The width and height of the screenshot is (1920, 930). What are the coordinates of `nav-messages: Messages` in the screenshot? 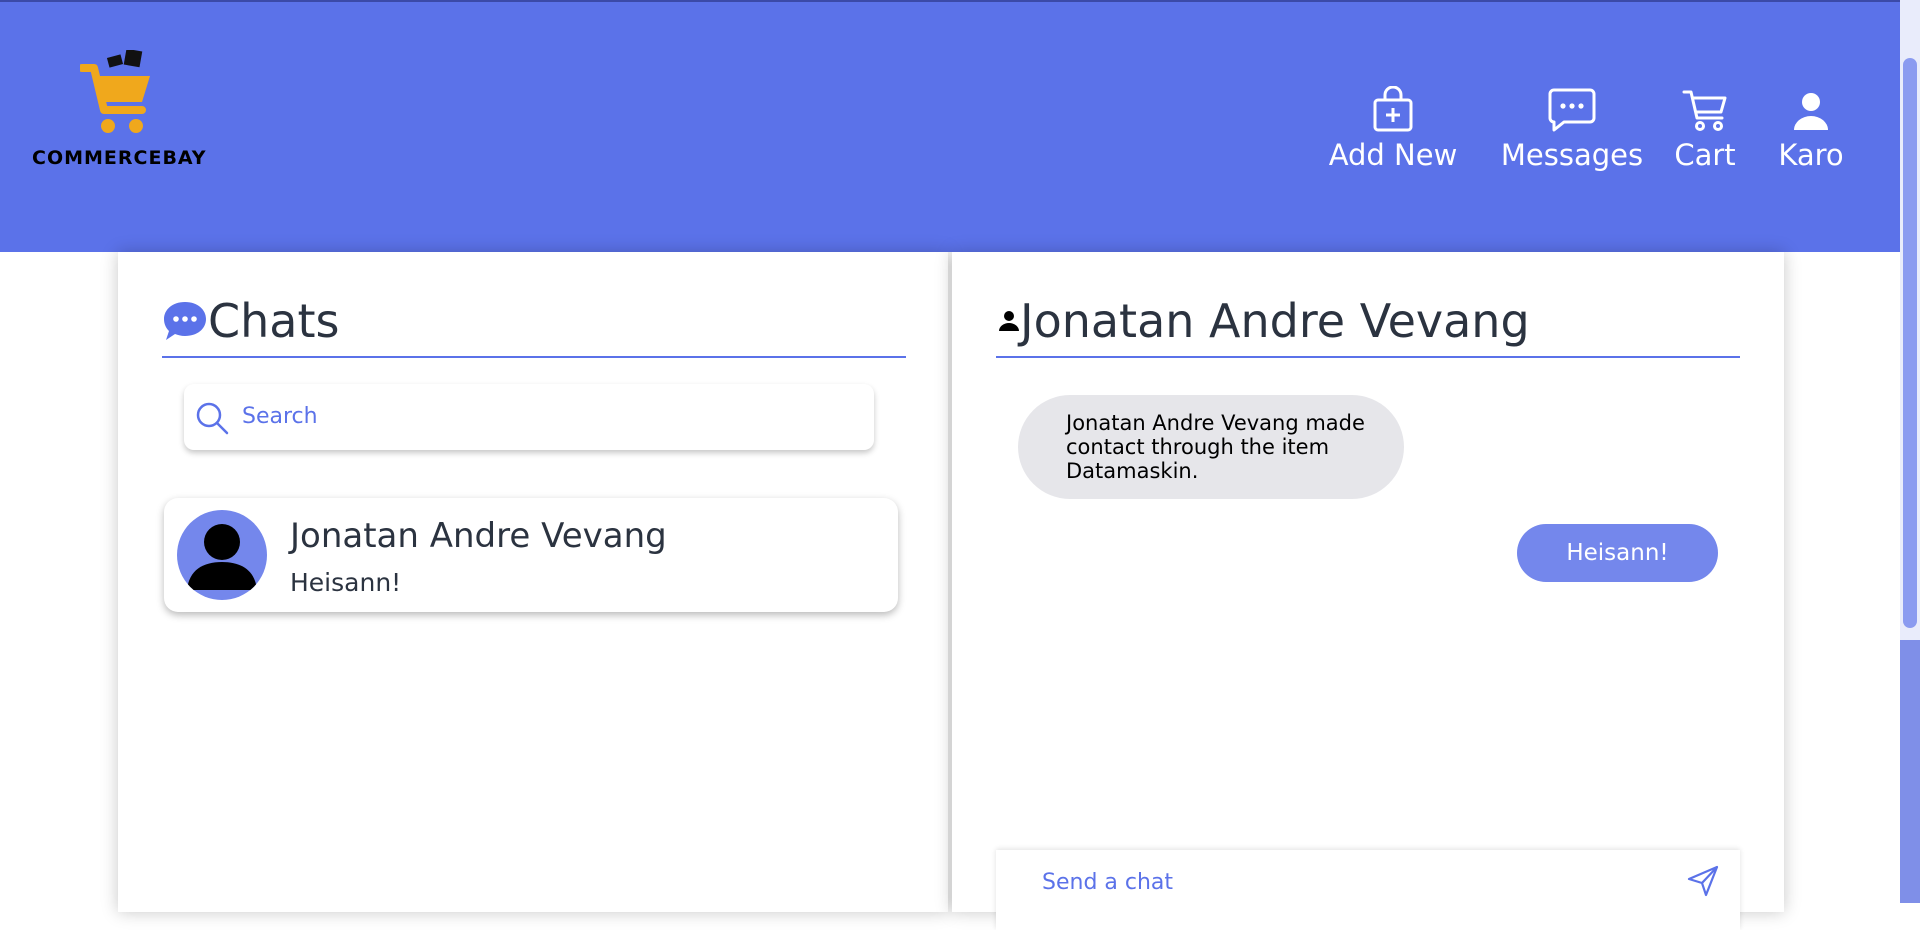 It's located at (1572, 126).